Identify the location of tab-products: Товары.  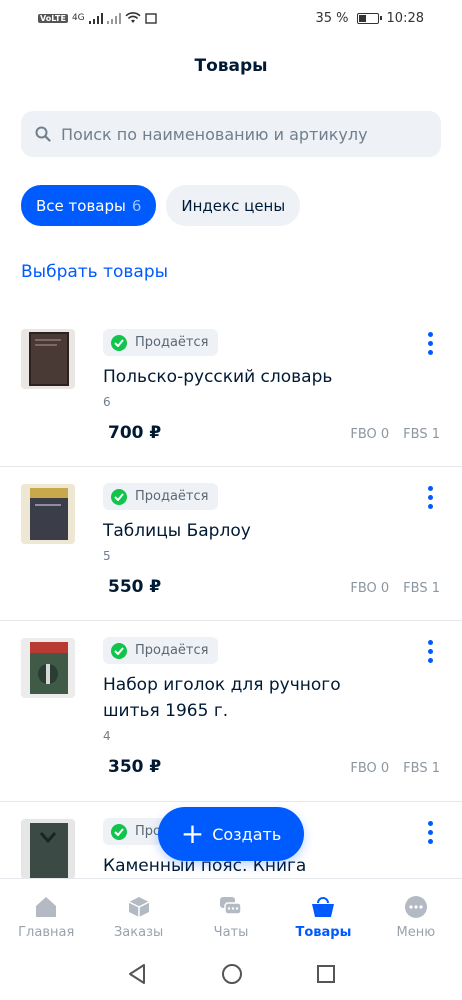
(323, 913).